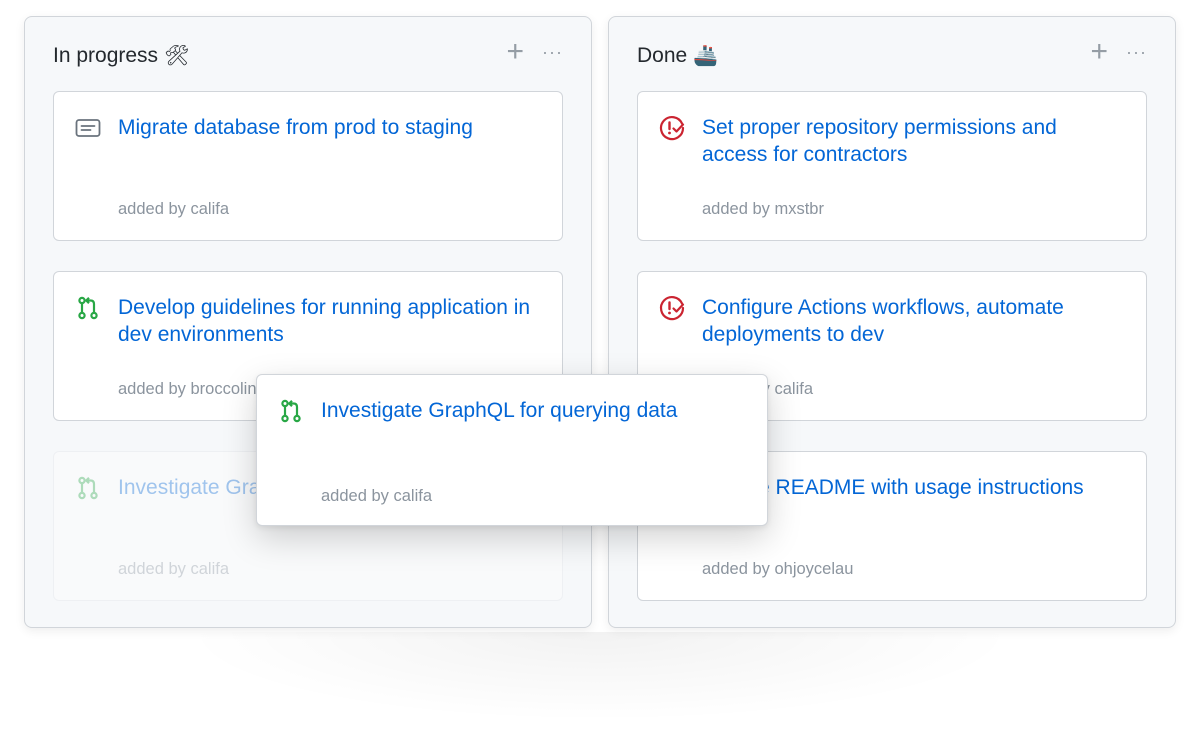 The width and height of the screenshot is (1200, 736). What do you see at coordinates (177, 56) in the screenshot?
I see `tools-emoji: 🛠` at bounding box center [177, 56].